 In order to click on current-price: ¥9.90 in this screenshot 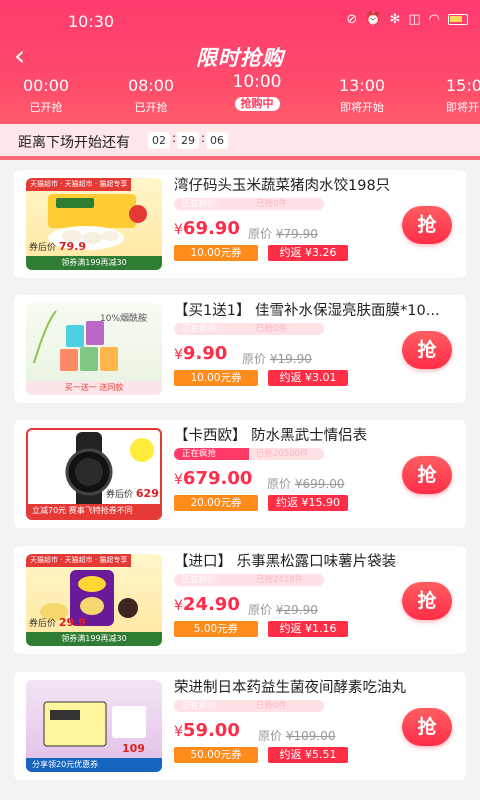, I will do `click(200, 353)`.